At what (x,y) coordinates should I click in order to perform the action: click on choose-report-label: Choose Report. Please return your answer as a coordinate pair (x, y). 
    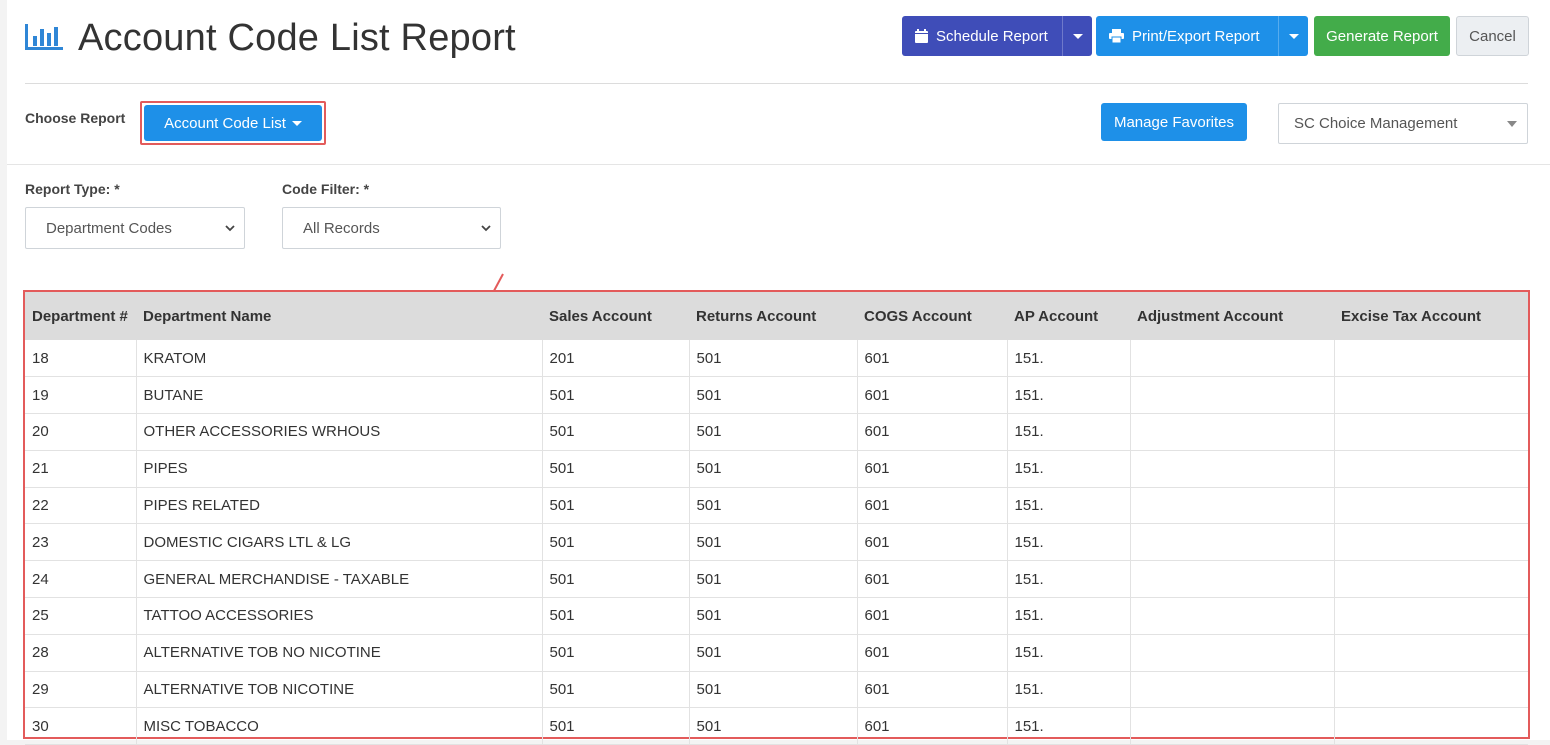
    Looking at the image, I should click on (75, 118).